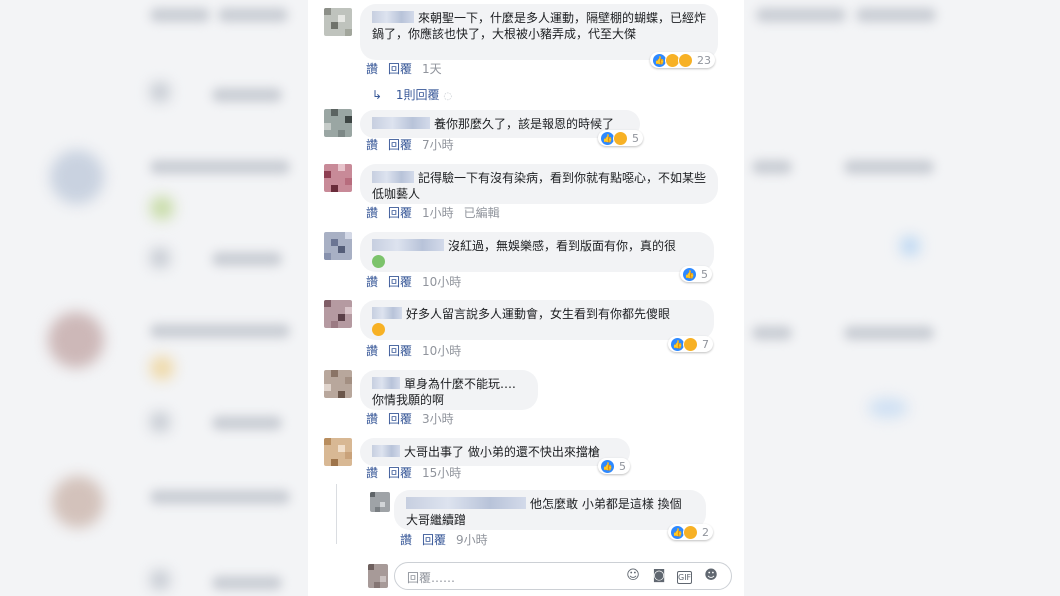 This screenshot has width=1060, height=596. What do you see at coordinates (415, 418) in the screenshot?
I see `comment-actions: 讚回覆 3小時` at bounding box center [415, 418].